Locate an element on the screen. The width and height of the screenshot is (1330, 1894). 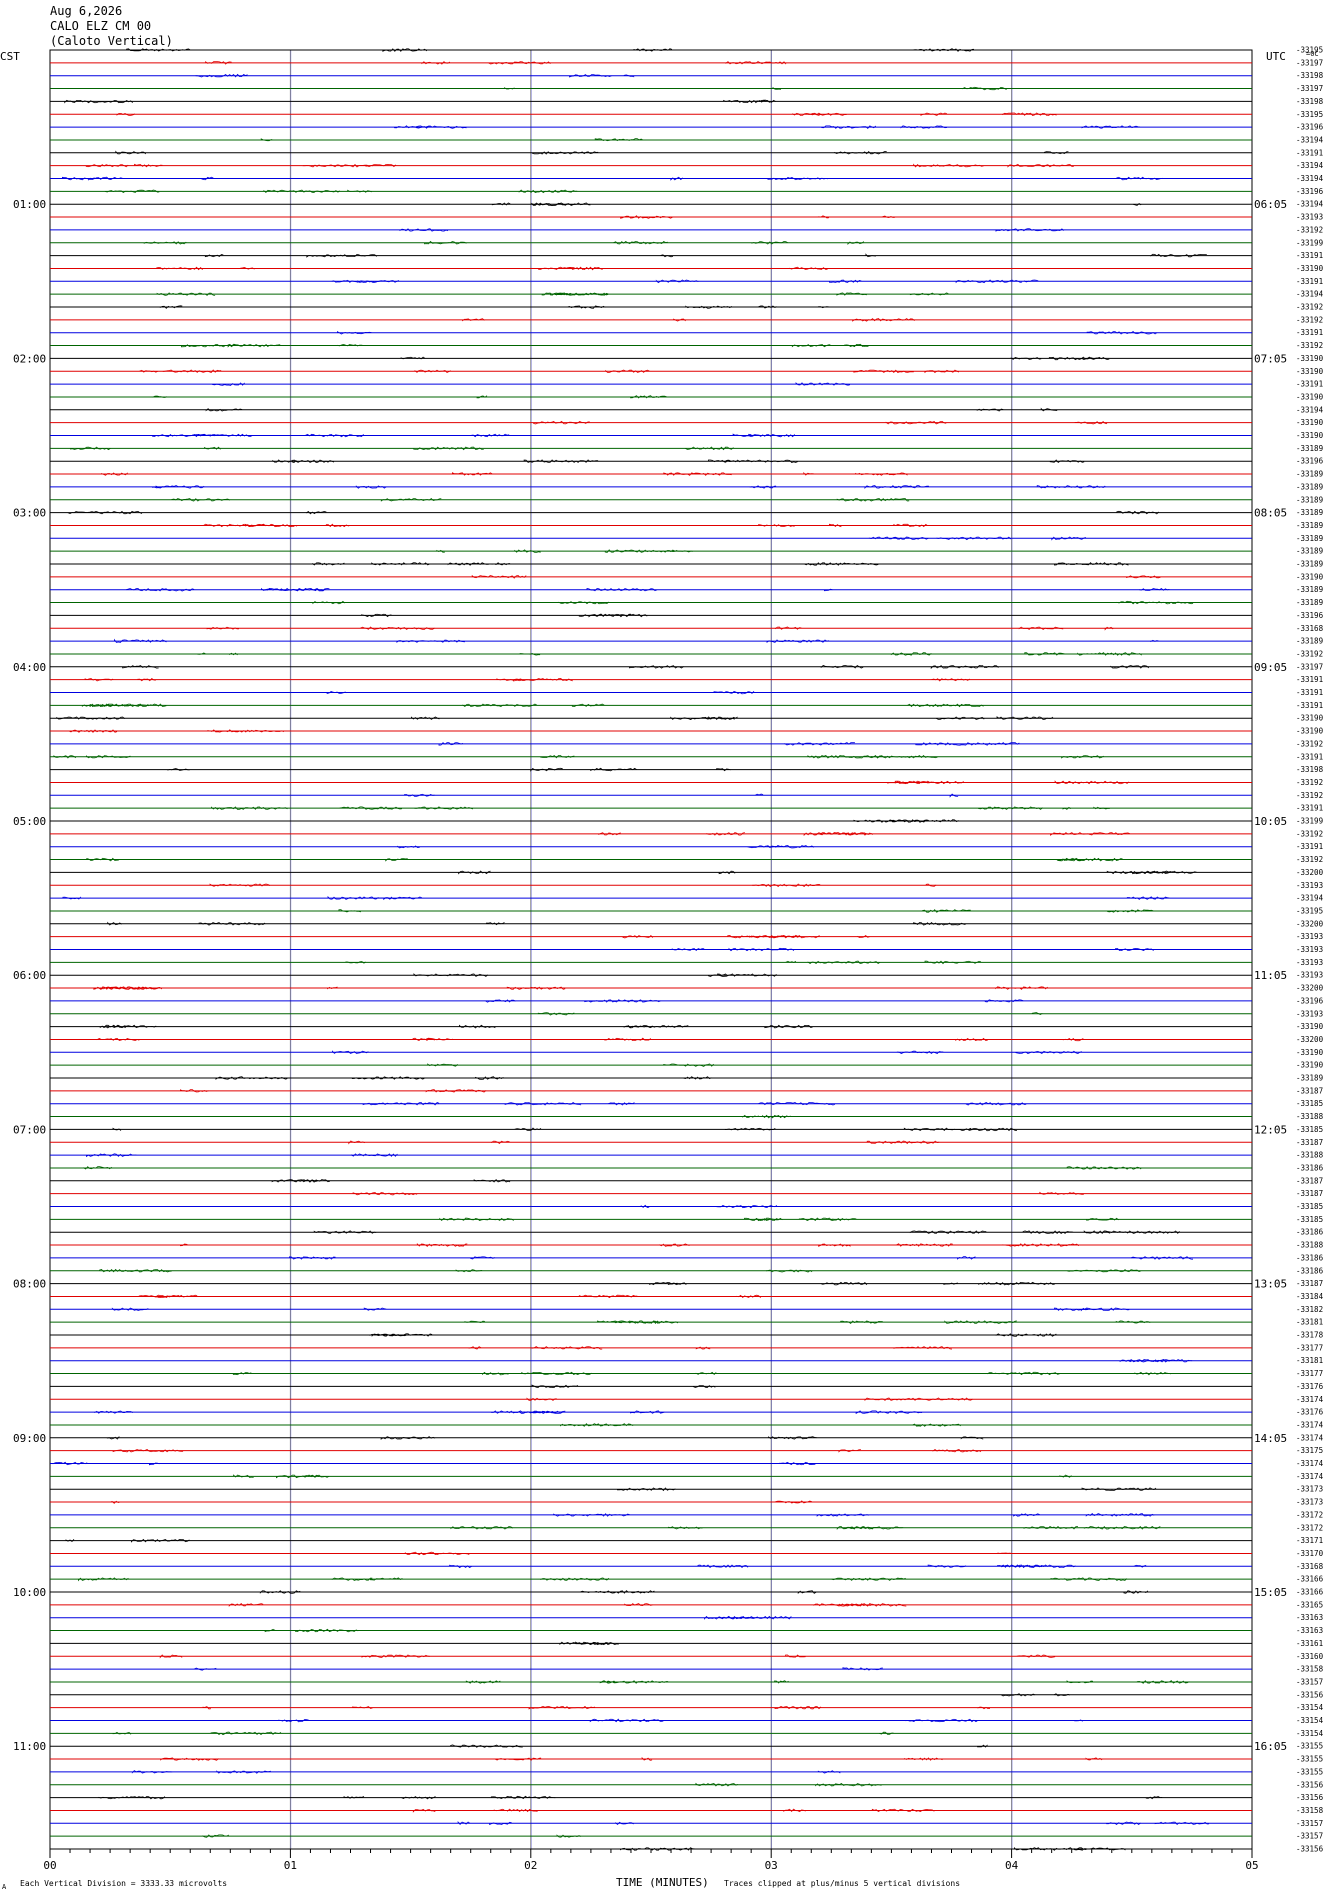
hour-label-right: 11:05 is located at coordinates (1270, 975).